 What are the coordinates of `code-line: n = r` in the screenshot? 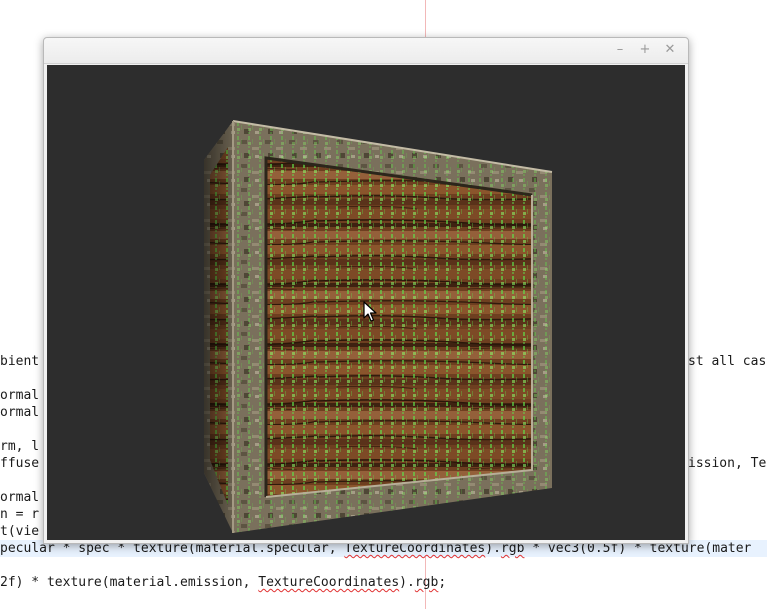 It's located at (20, 514).